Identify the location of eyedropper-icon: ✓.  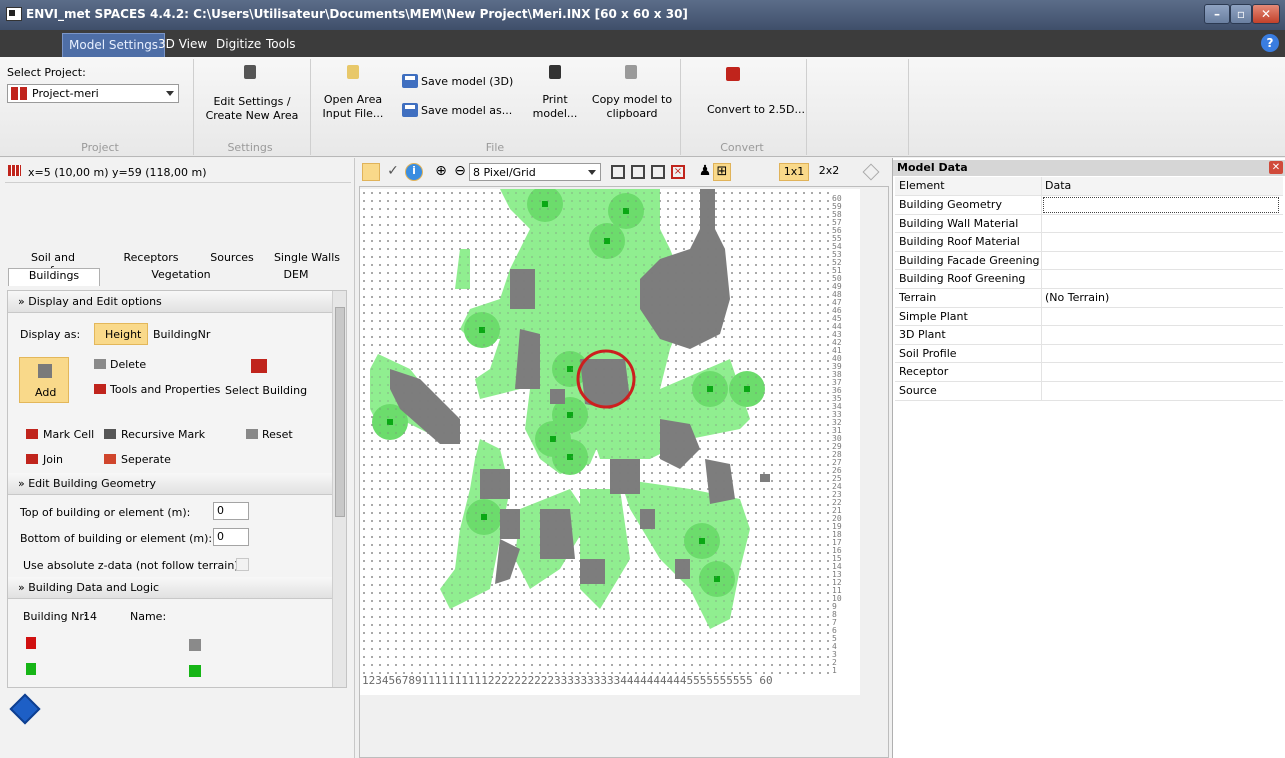
(393, 172).